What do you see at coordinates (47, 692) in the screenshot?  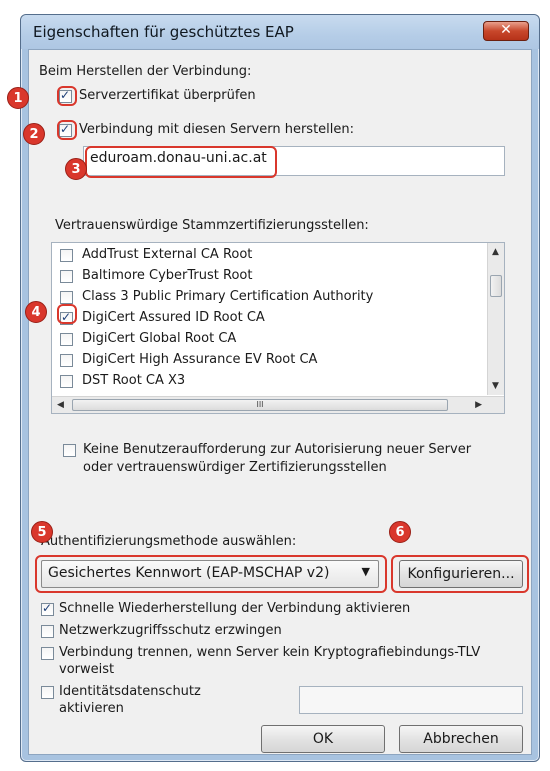 I see `identity-privacy-checkbox` at bounding box center [47, 692].